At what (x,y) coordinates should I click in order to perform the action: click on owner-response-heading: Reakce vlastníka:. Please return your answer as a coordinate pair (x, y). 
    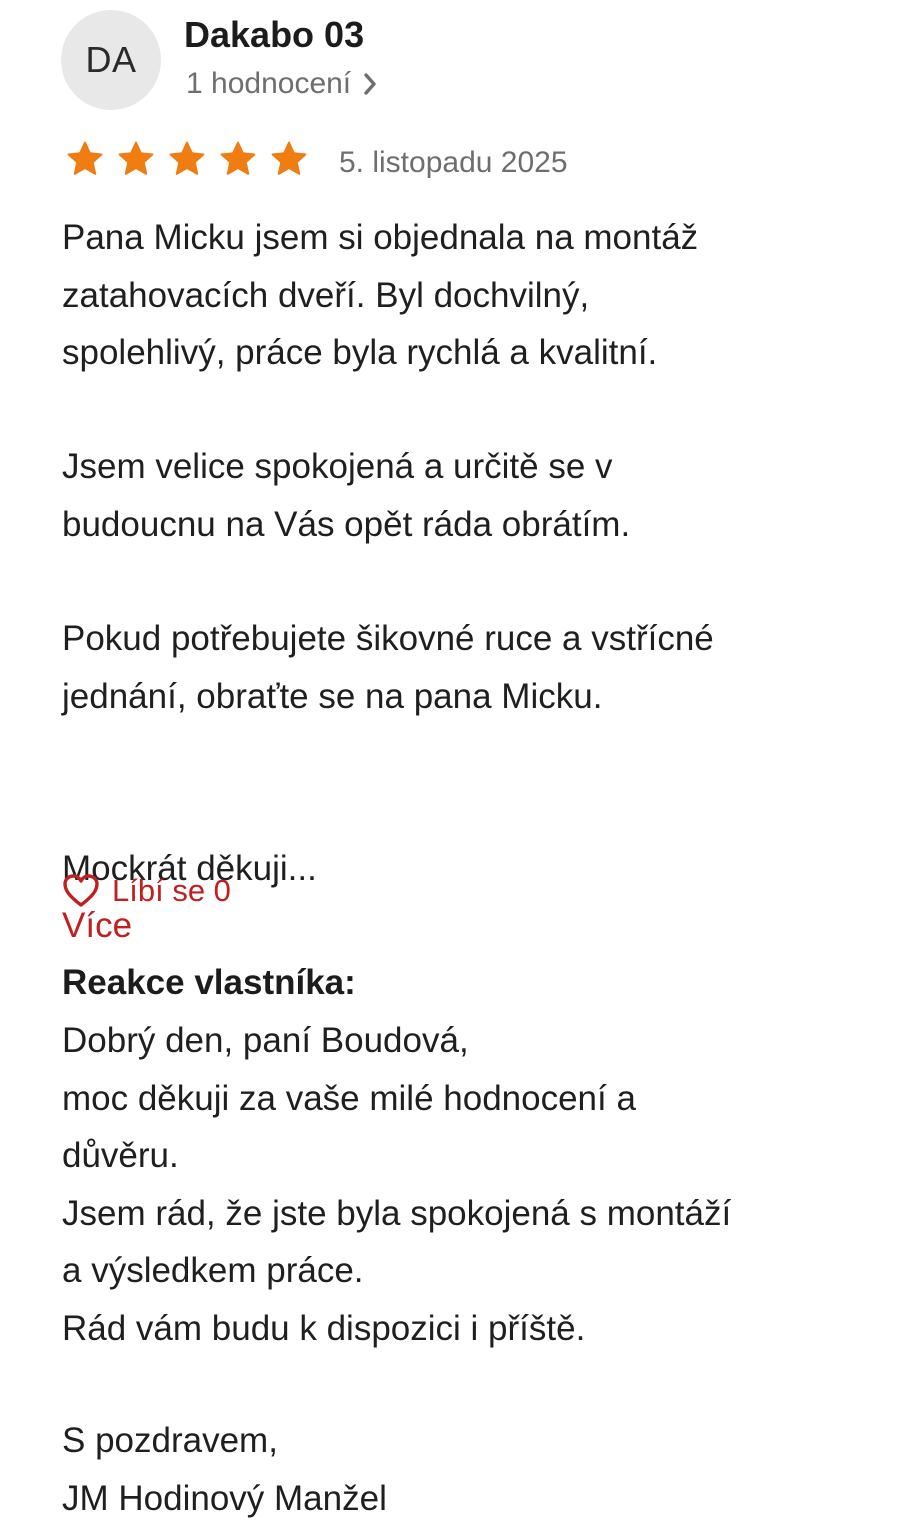
    Looking at the image, I should click on (209, 982).